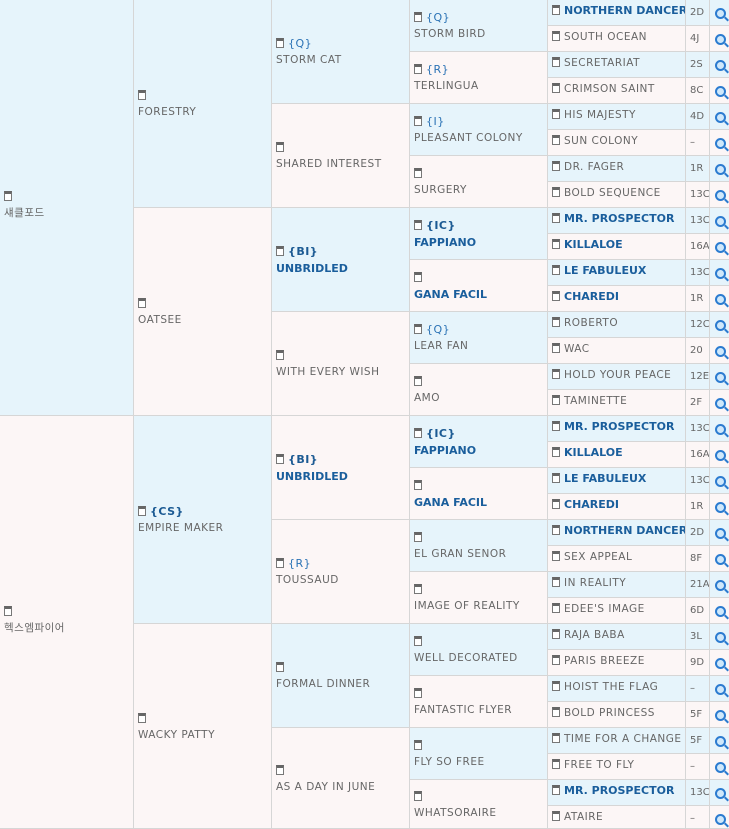 The width and height of the screenshot is (729, 829). Describe the element at coordinates (479, 813) in the screenshot. I see `horse-name-link: WHATSORAIRE` at that location.